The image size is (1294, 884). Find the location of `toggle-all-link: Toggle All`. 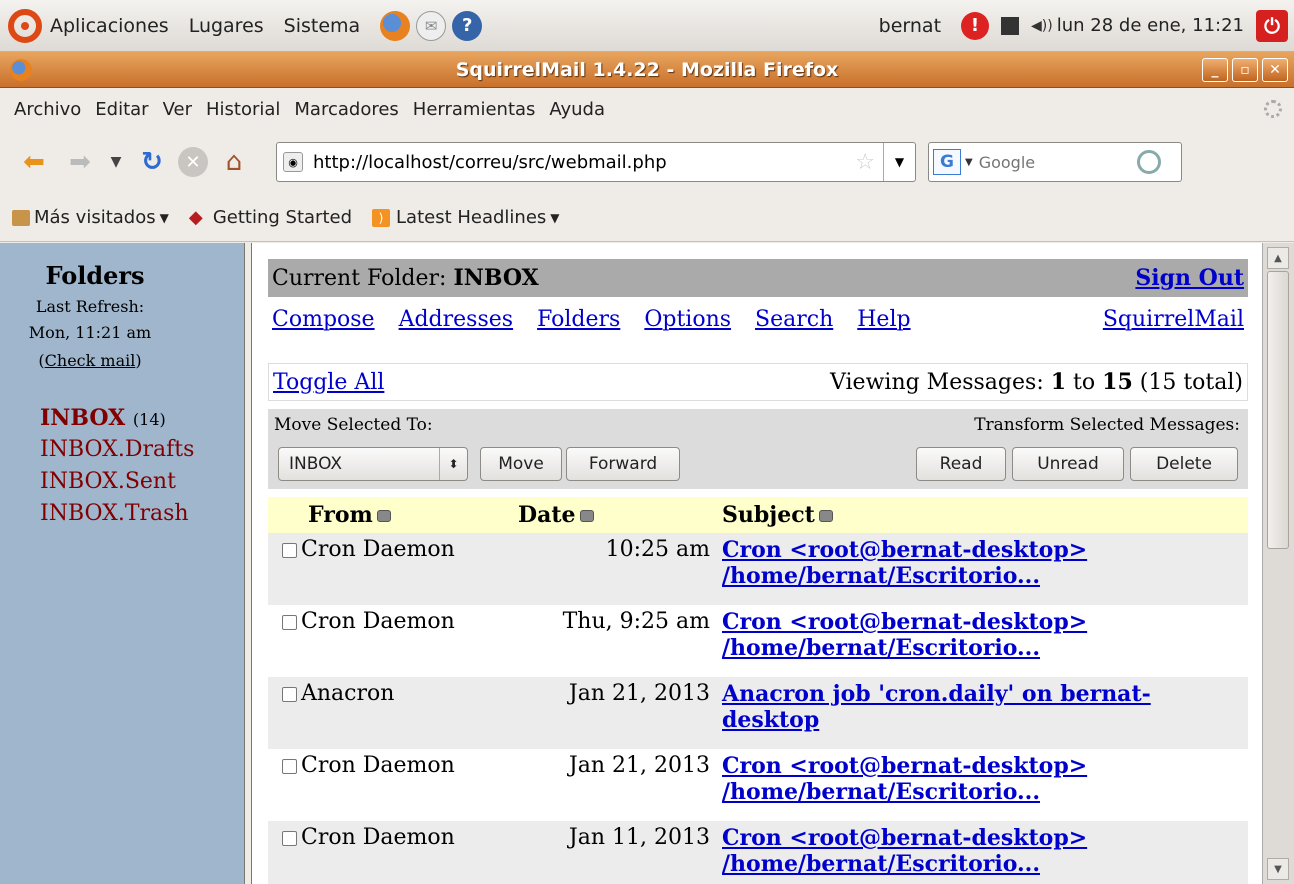

toggle-all-link: Toggle All is located at coordinates (328, 382).